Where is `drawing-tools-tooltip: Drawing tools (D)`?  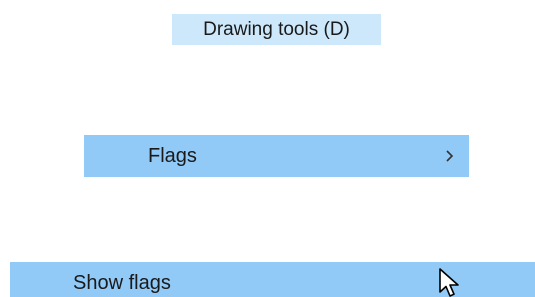
drawing-tools-tooltip: Drawing tools (D) is located at coordinates (276, 29).